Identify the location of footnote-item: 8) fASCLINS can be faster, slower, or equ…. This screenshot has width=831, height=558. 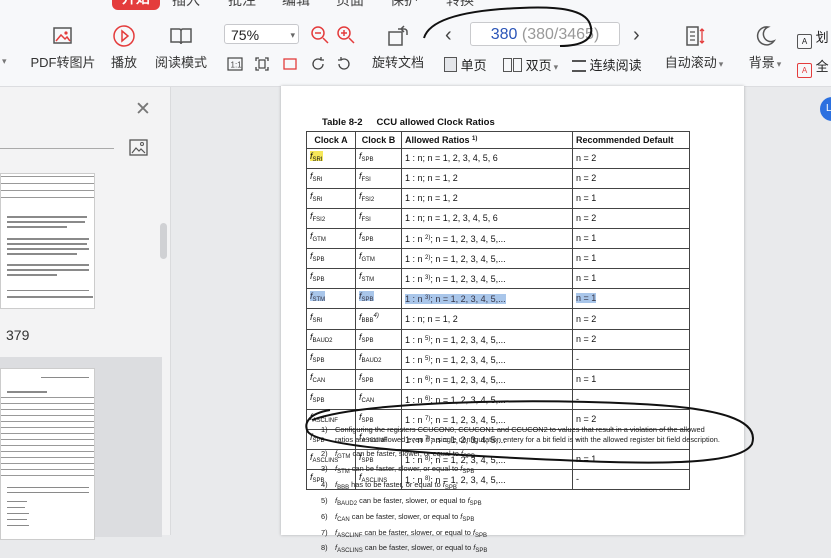
(404, 549).